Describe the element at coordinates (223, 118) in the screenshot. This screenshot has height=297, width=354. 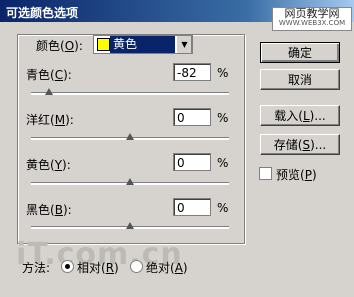
I see `magenta-percent-label: %` at that location.